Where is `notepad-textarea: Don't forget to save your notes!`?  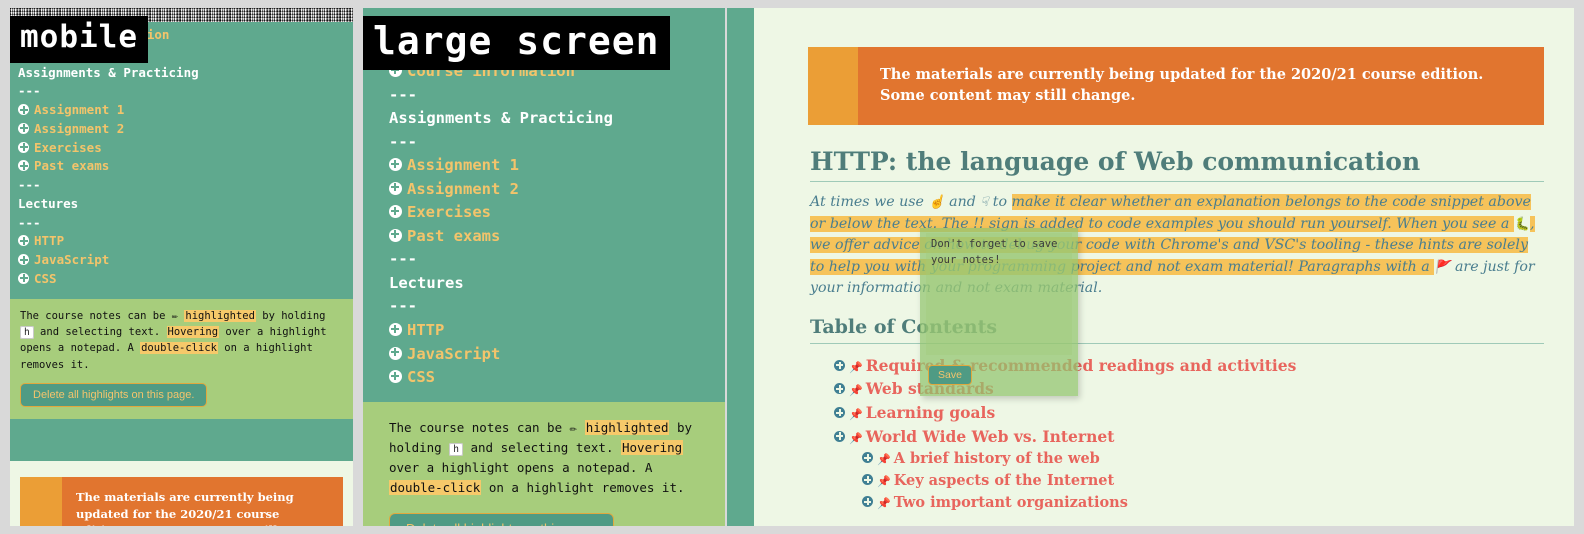
notepad-textarea: Don't forget to save your notes! is located at coordinates (999, 294).